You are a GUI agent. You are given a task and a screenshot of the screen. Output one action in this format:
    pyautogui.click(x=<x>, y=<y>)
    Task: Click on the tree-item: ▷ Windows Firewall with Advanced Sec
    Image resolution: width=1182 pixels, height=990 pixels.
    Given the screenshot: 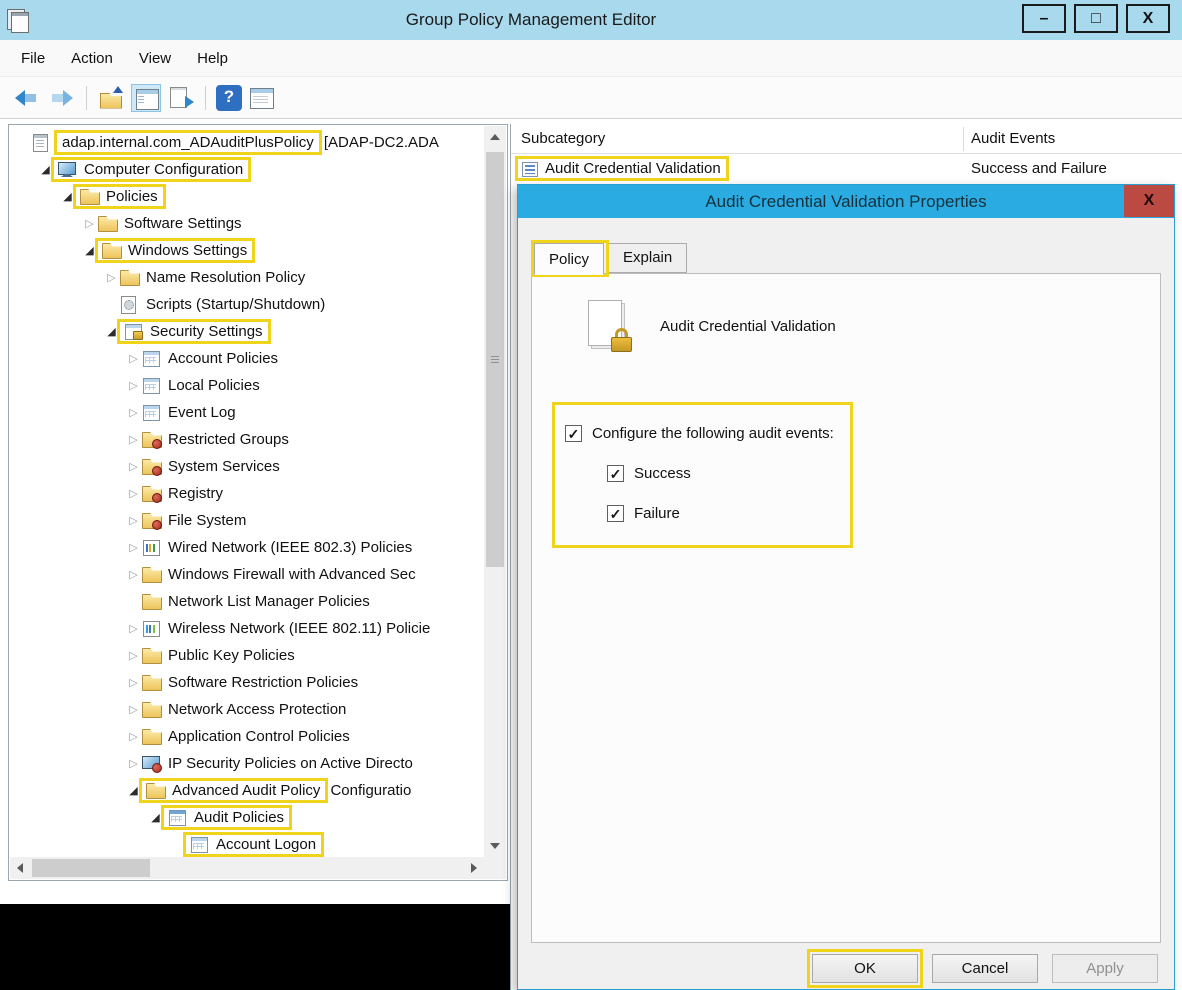 What is the action you would take?
    pyautogui.click(x=247, y=574)
    